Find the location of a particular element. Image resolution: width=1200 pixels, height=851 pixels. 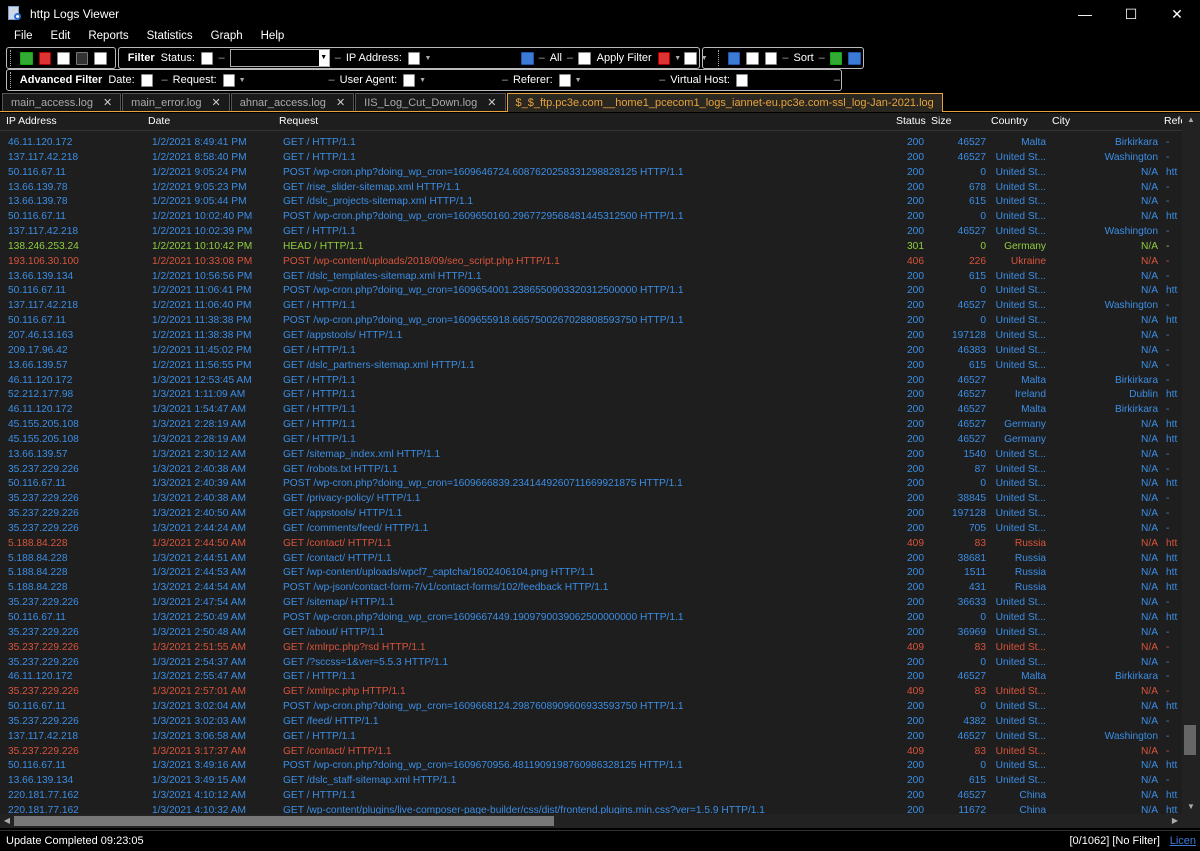

menu-edit: Edit is located at coordinates (61, 38).